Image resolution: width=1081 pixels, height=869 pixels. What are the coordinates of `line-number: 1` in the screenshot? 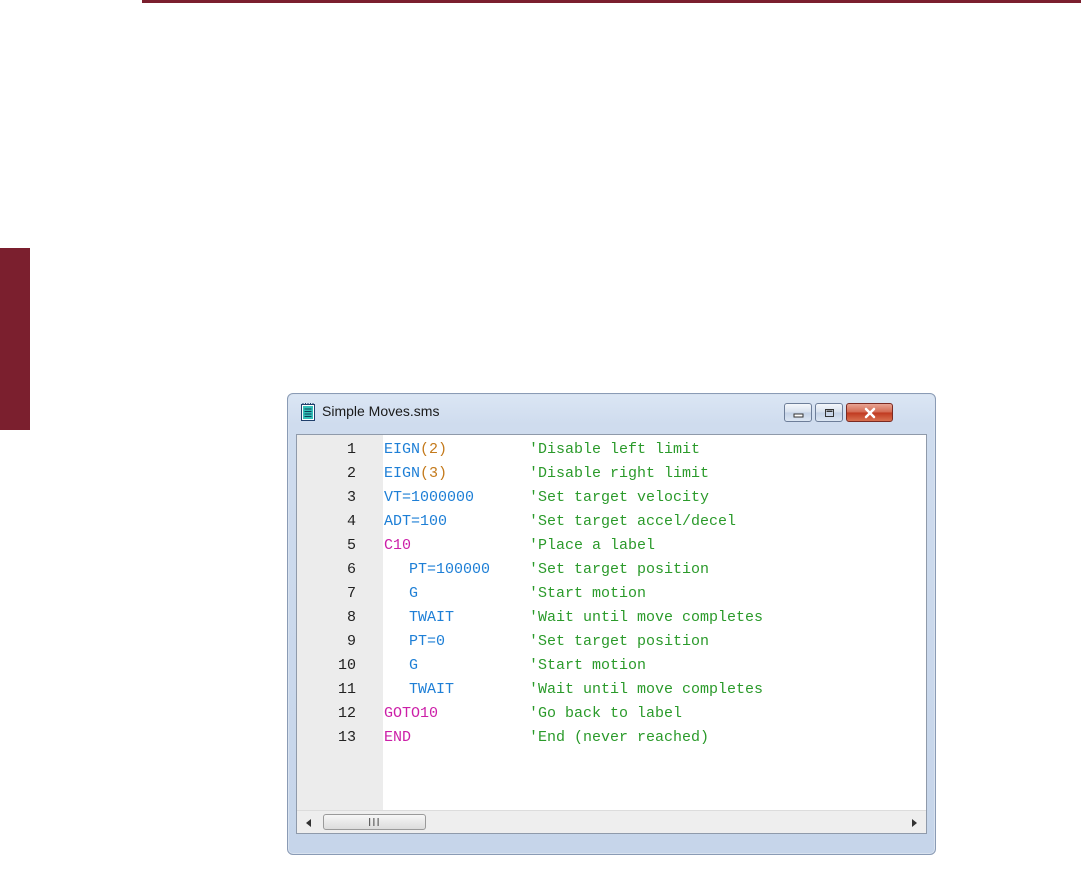 It's located at (351, 449).